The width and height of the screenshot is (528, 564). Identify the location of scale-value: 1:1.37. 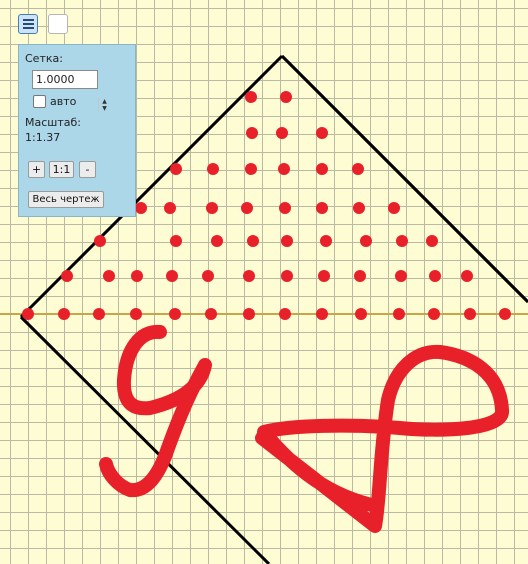
(43, 137).